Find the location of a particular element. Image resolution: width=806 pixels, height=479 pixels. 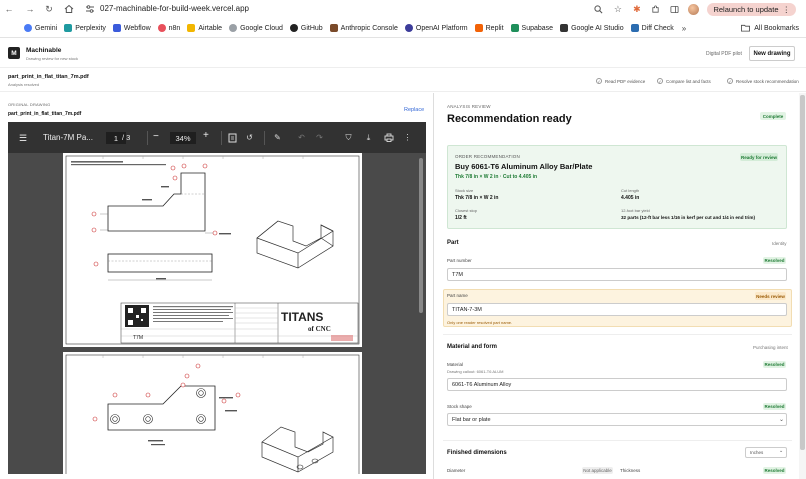

relaunch-button: Relaunch to update ⋮ is located at coordinates (751, 9).